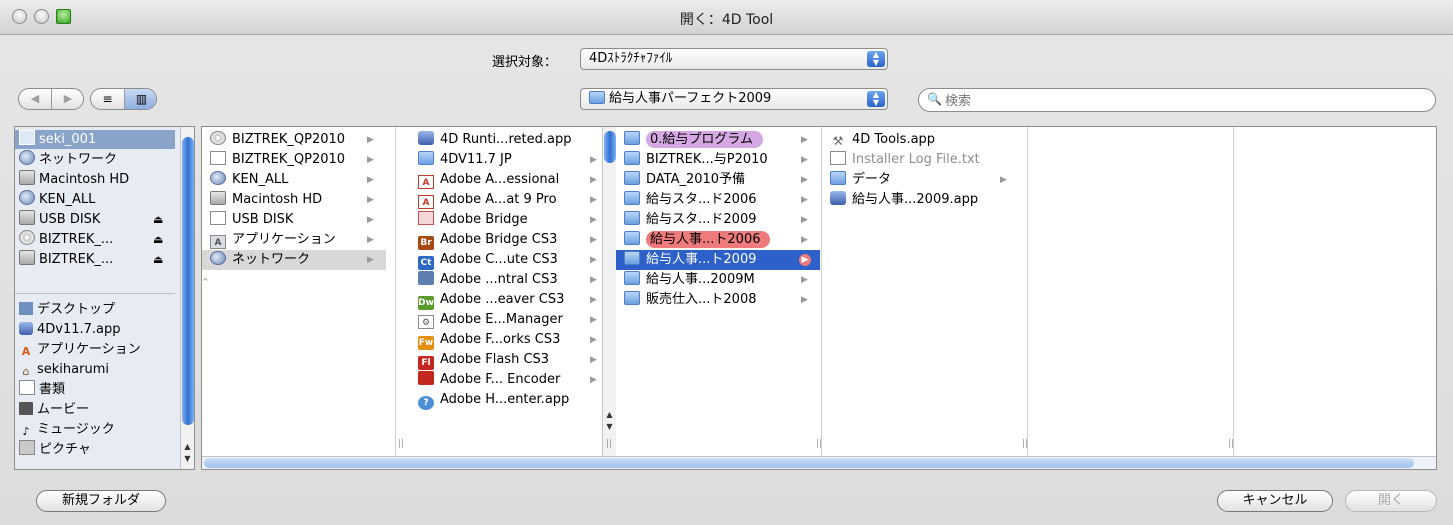 This screenshot has width=1453, height=525. I want to click on list-item: 4D Runti...reted.app, so click(506, 140).